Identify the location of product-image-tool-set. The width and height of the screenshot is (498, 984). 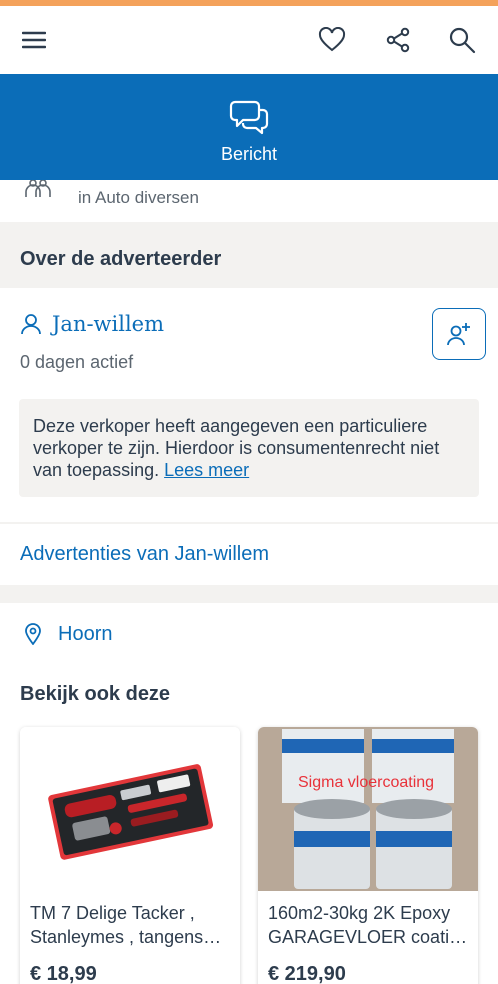
(130, 809).